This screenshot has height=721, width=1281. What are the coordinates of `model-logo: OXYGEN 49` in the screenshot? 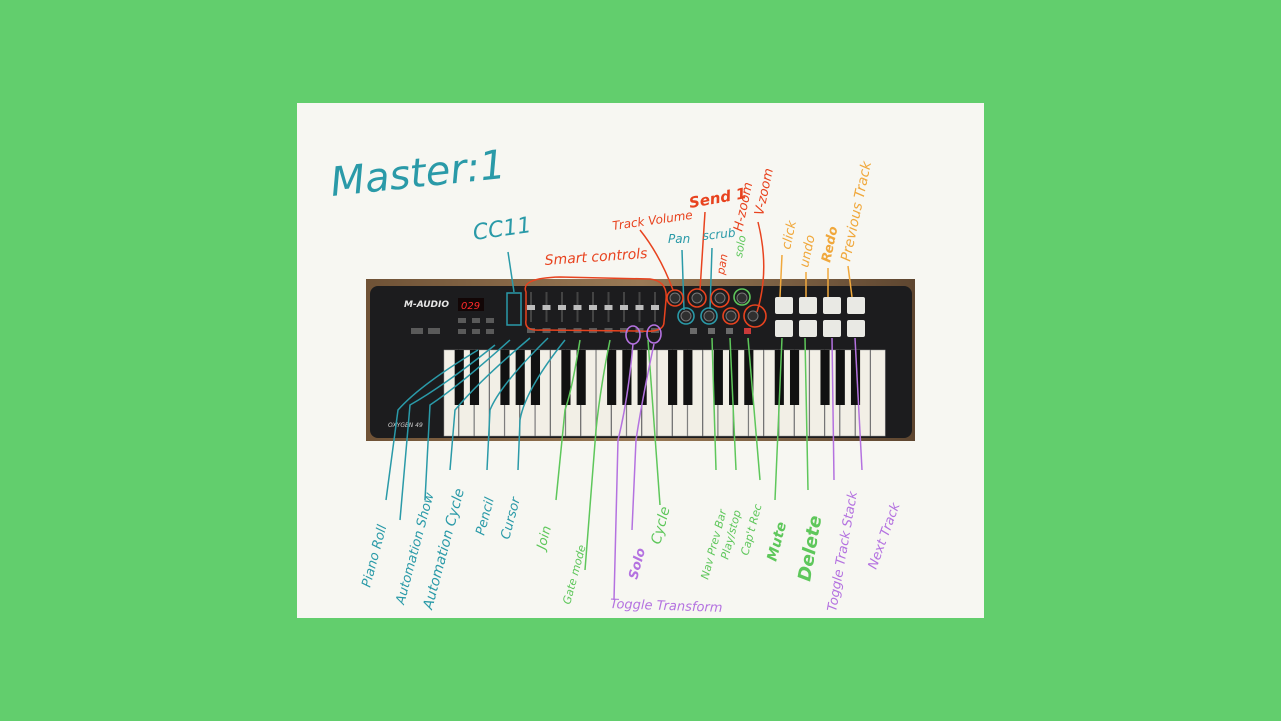 It's located at (405, 425).